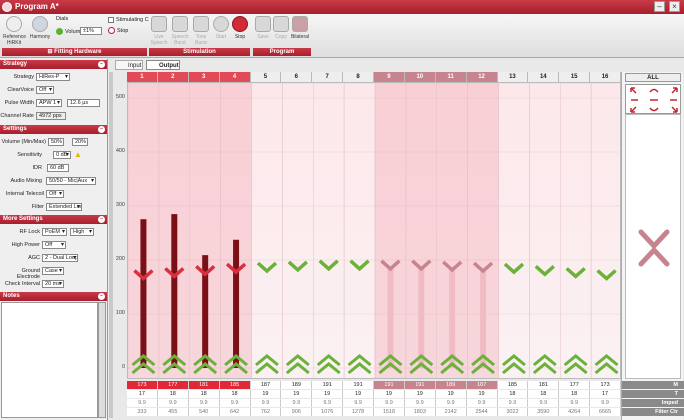 The image size is (684, 420). What do you see at coordinates (14, 31) in the screenshot?
I see `reference-button: Reference HiRKit` at bounding box center [14, 31].